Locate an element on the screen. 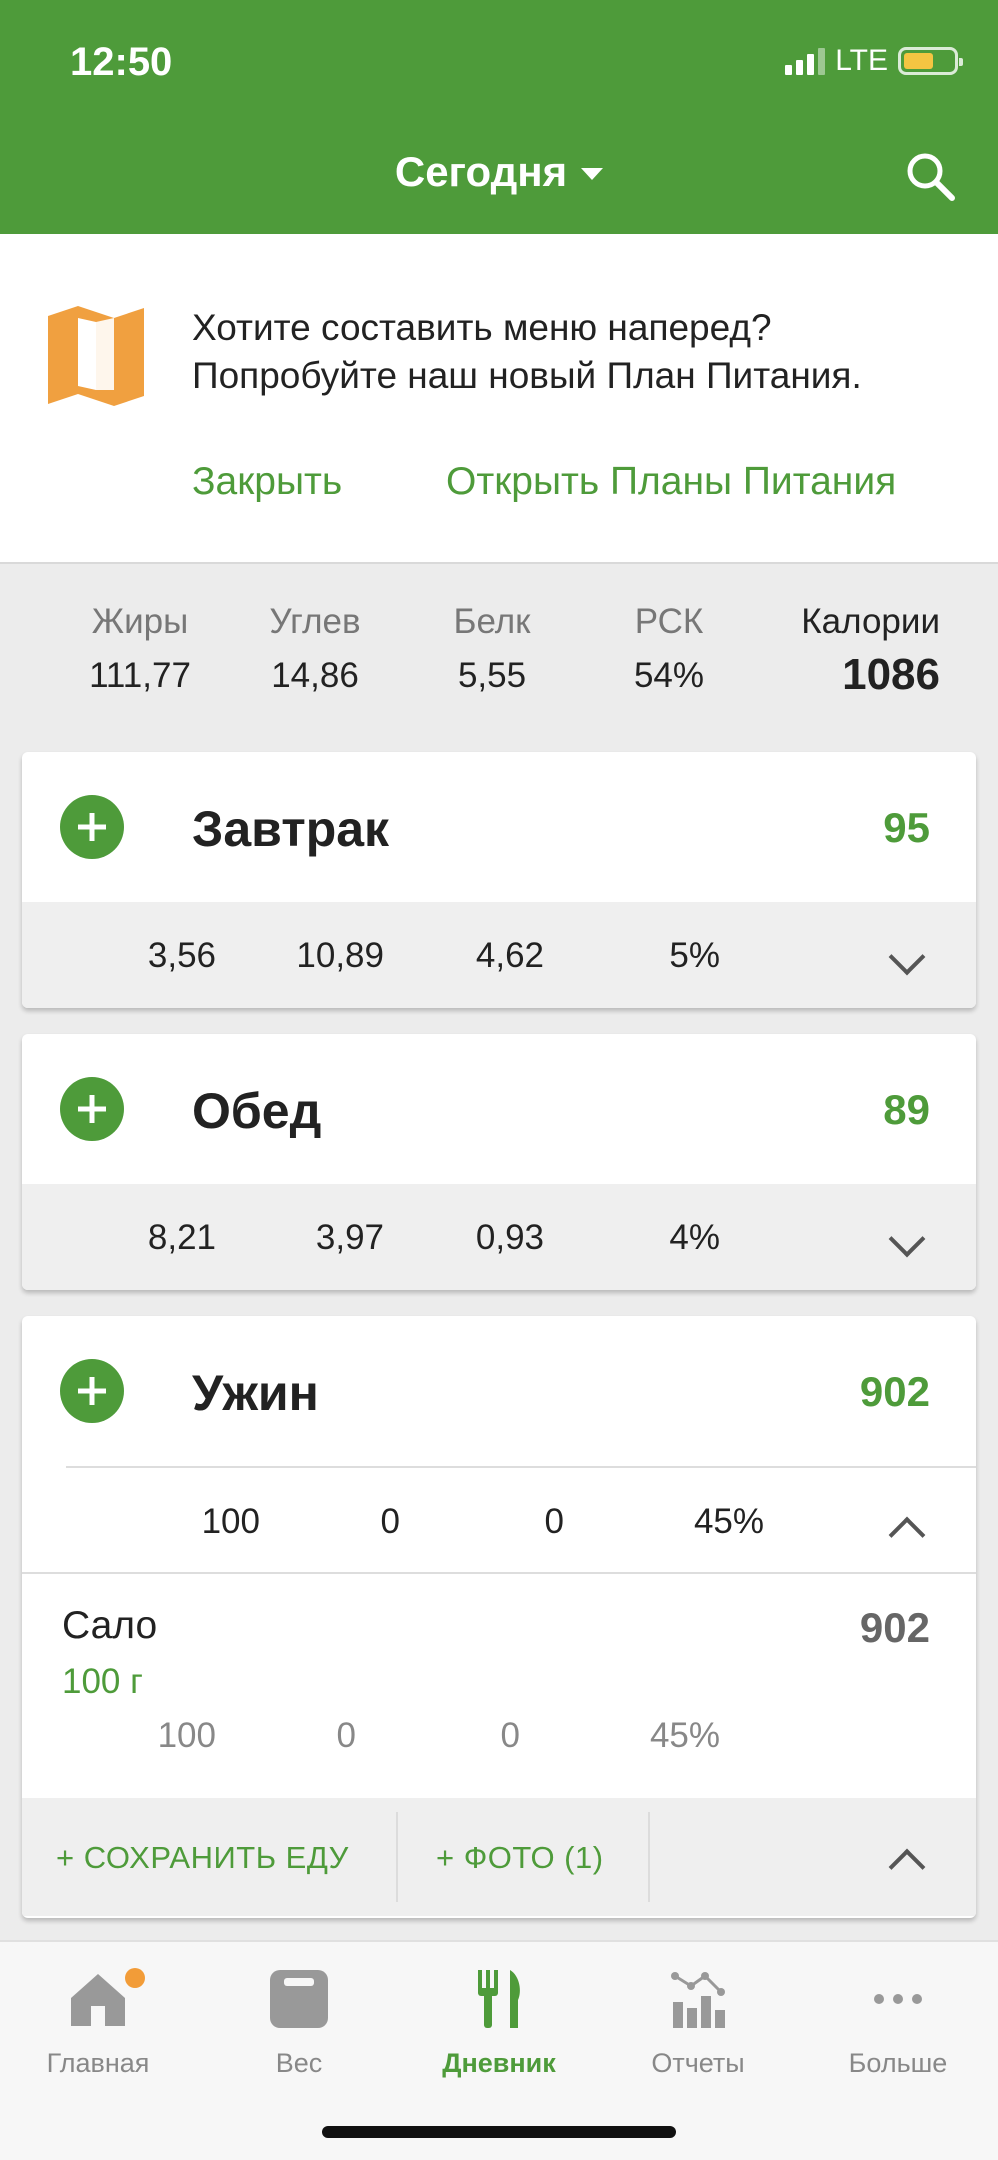  nav-label: Дневник is located at coordinates (499, 2063).